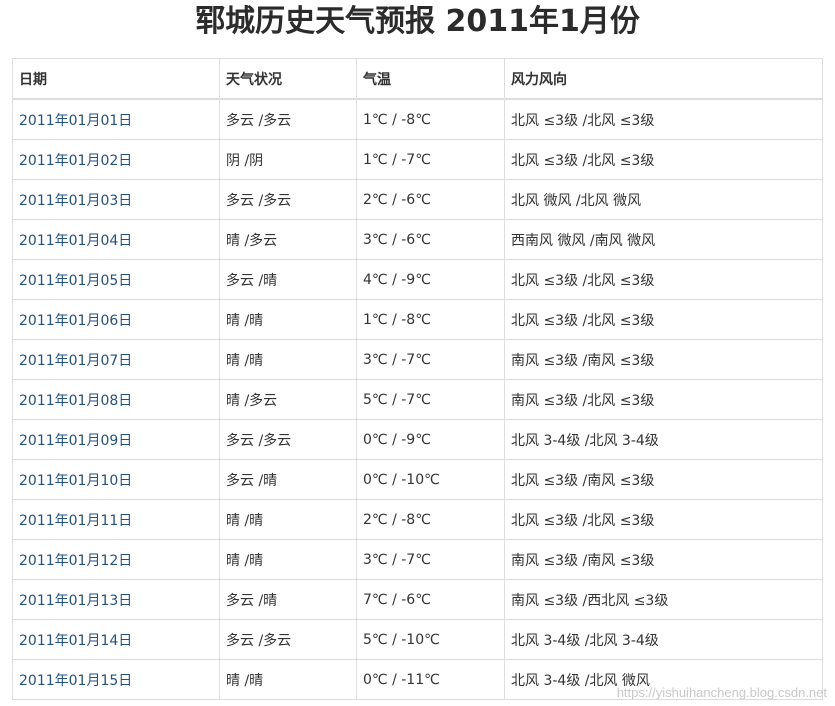 The height and width of the screenshot is (706, 835). What do you see at coordinates (430, 599) in the screenshot?
I see `temperature-cell: 7℃ / -6℃` at bounding box center [430, 599].